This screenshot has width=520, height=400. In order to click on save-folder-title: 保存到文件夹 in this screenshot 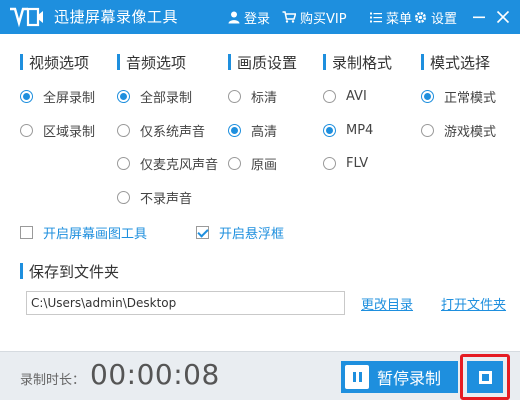, I will do `click(74, 271)`.